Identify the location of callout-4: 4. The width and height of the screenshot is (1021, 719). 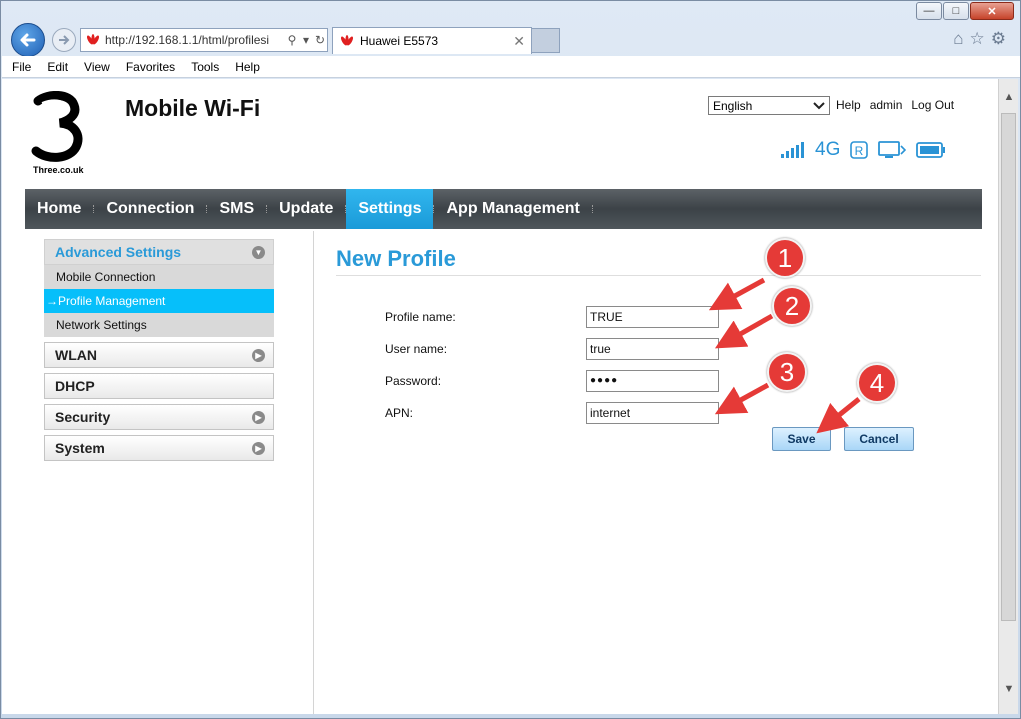
(877, 383).